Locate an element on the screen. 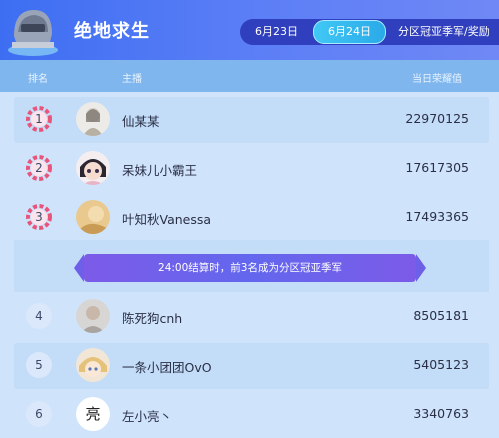  tab-june-24: 6月24日 is located at coordinates (349, 32).